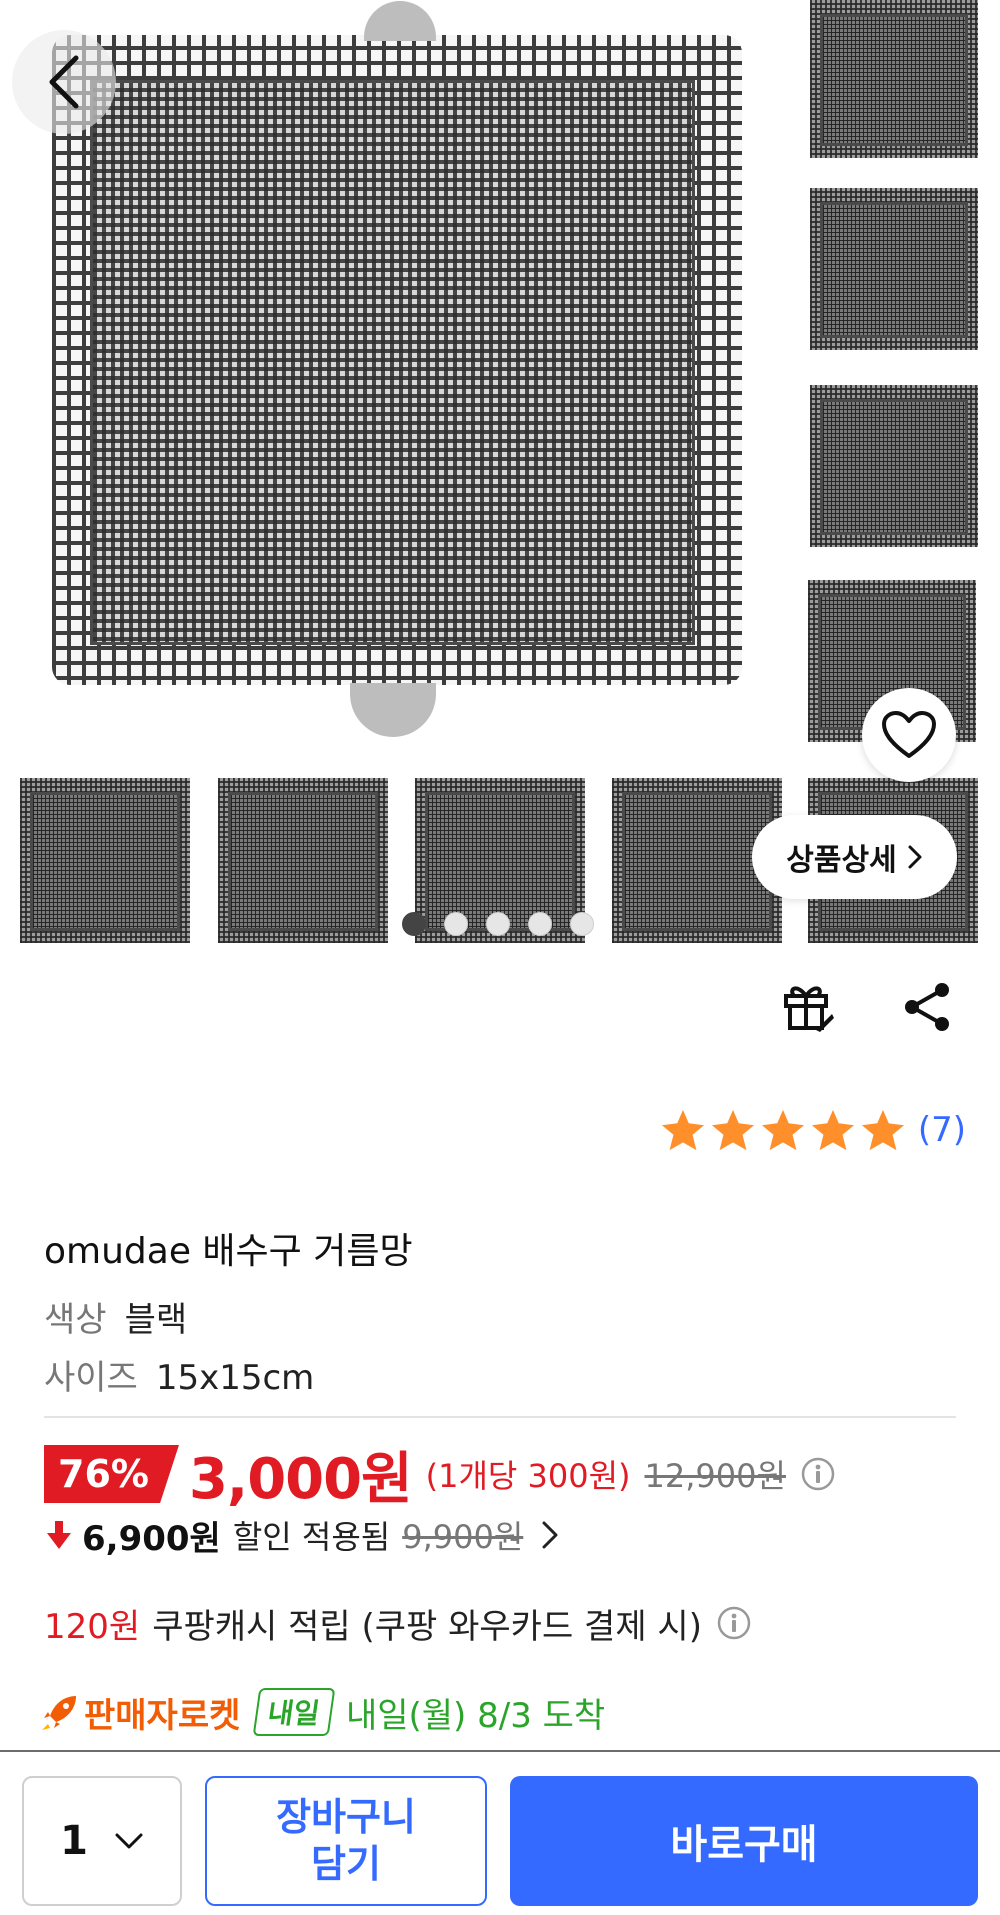  What do you see at coordinates (346, 1816) in the screenshot?
I see `cart-label-line1: 장바구니` at bounding box center [346, 1816].